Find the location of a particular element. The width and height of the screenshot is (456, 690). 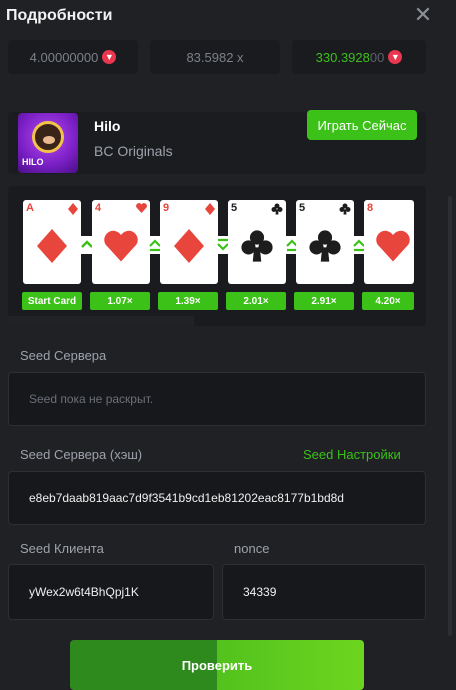

multiplier-badge: 2.01× is located at coordinates (256, 301).